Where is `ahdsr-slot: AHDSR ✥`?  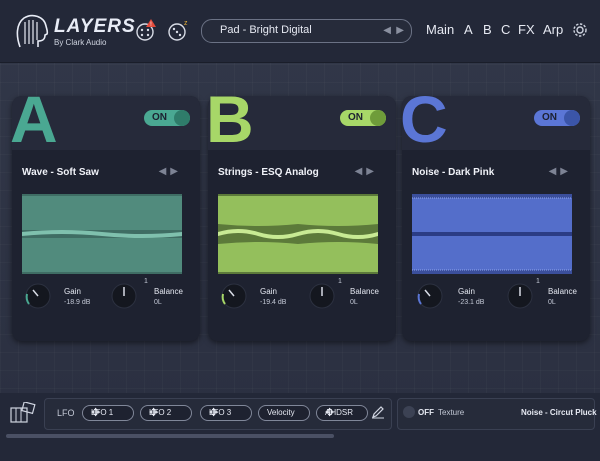
ahdsr-slot: AHDSR ✥ is located at coordinates (342, 413).